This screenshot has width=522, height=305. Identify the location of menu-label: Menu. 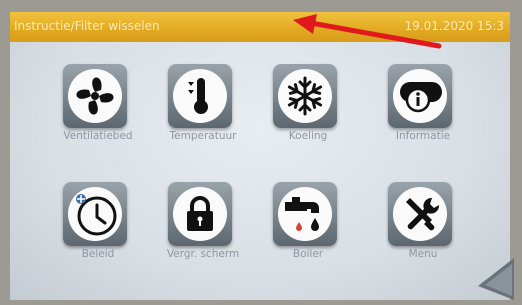
(423, 254).